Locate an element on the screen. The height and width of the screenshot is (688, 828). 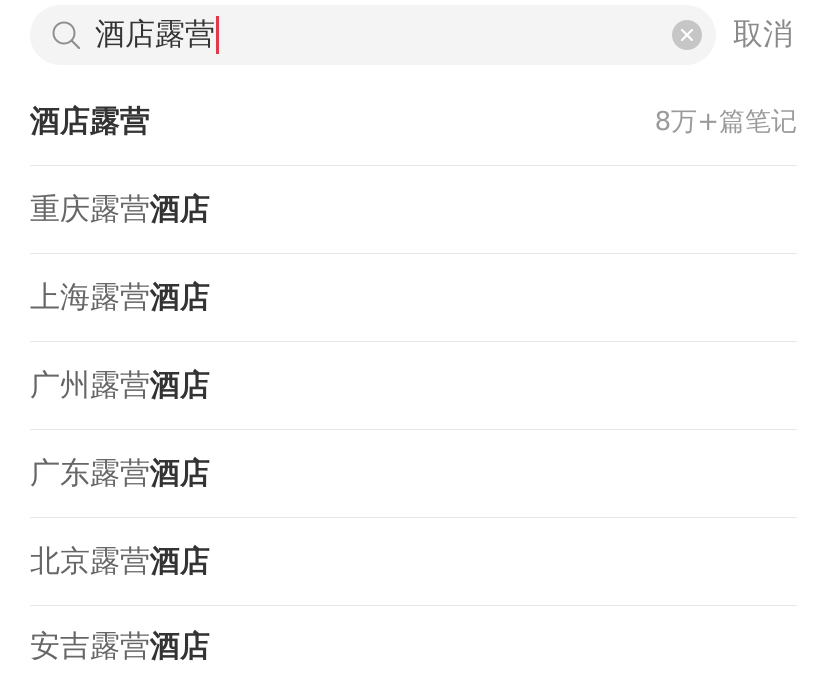
suggestion-item: 北京露营酒店 is located at coordinates (120, 562).